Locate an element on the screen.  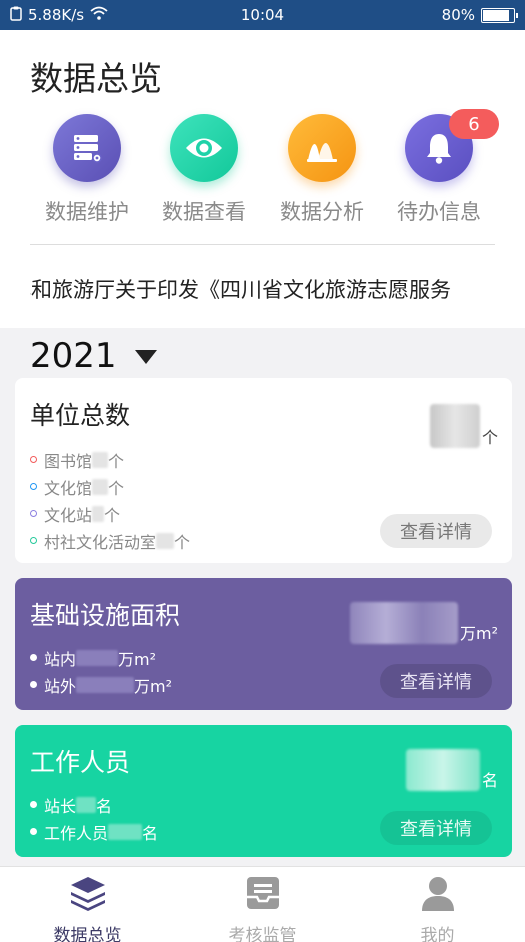
status-bar: 5.88K/s 10:04 80% is located at coordinates (262, 15).